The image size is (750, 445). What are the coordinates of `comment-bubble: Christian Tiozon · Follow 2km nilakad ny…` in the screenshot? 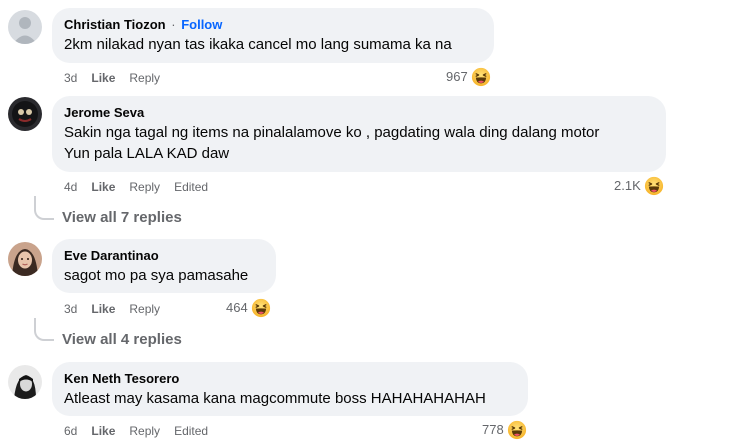 It's located at (273, 35).